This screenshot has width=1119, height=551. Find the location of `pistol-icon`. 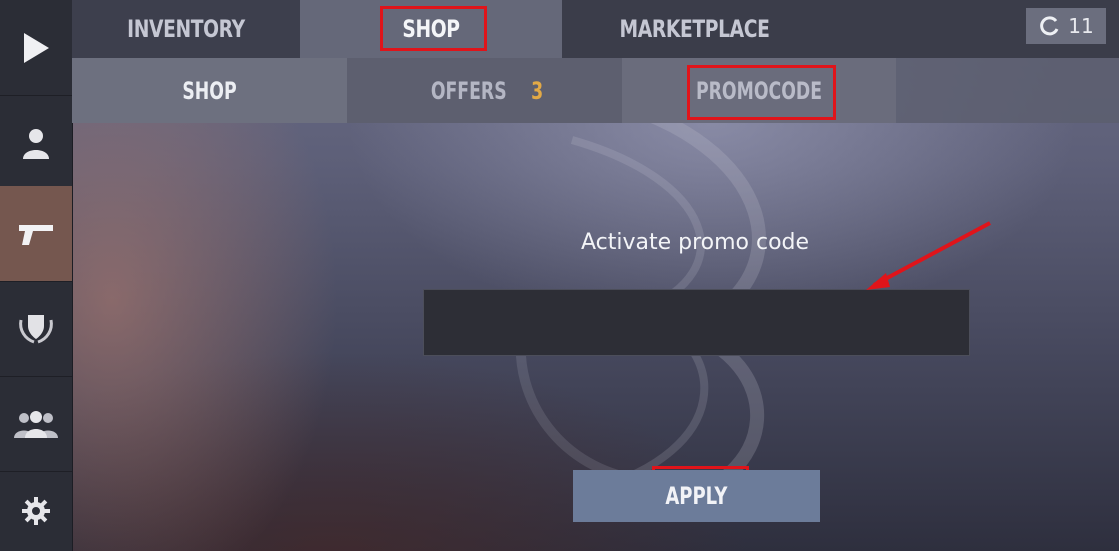

pistol-icon is located at coordinates (36, 234).